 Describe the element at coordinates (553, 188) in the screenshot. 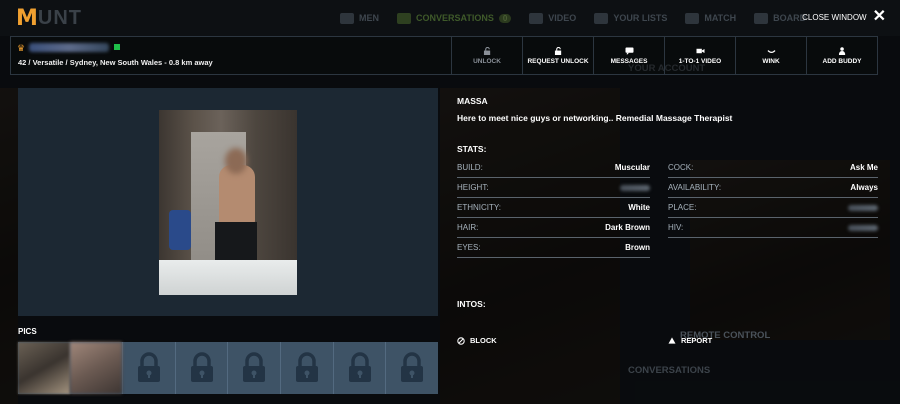

I see `stat-row-height: HEIGHT:` at that location.